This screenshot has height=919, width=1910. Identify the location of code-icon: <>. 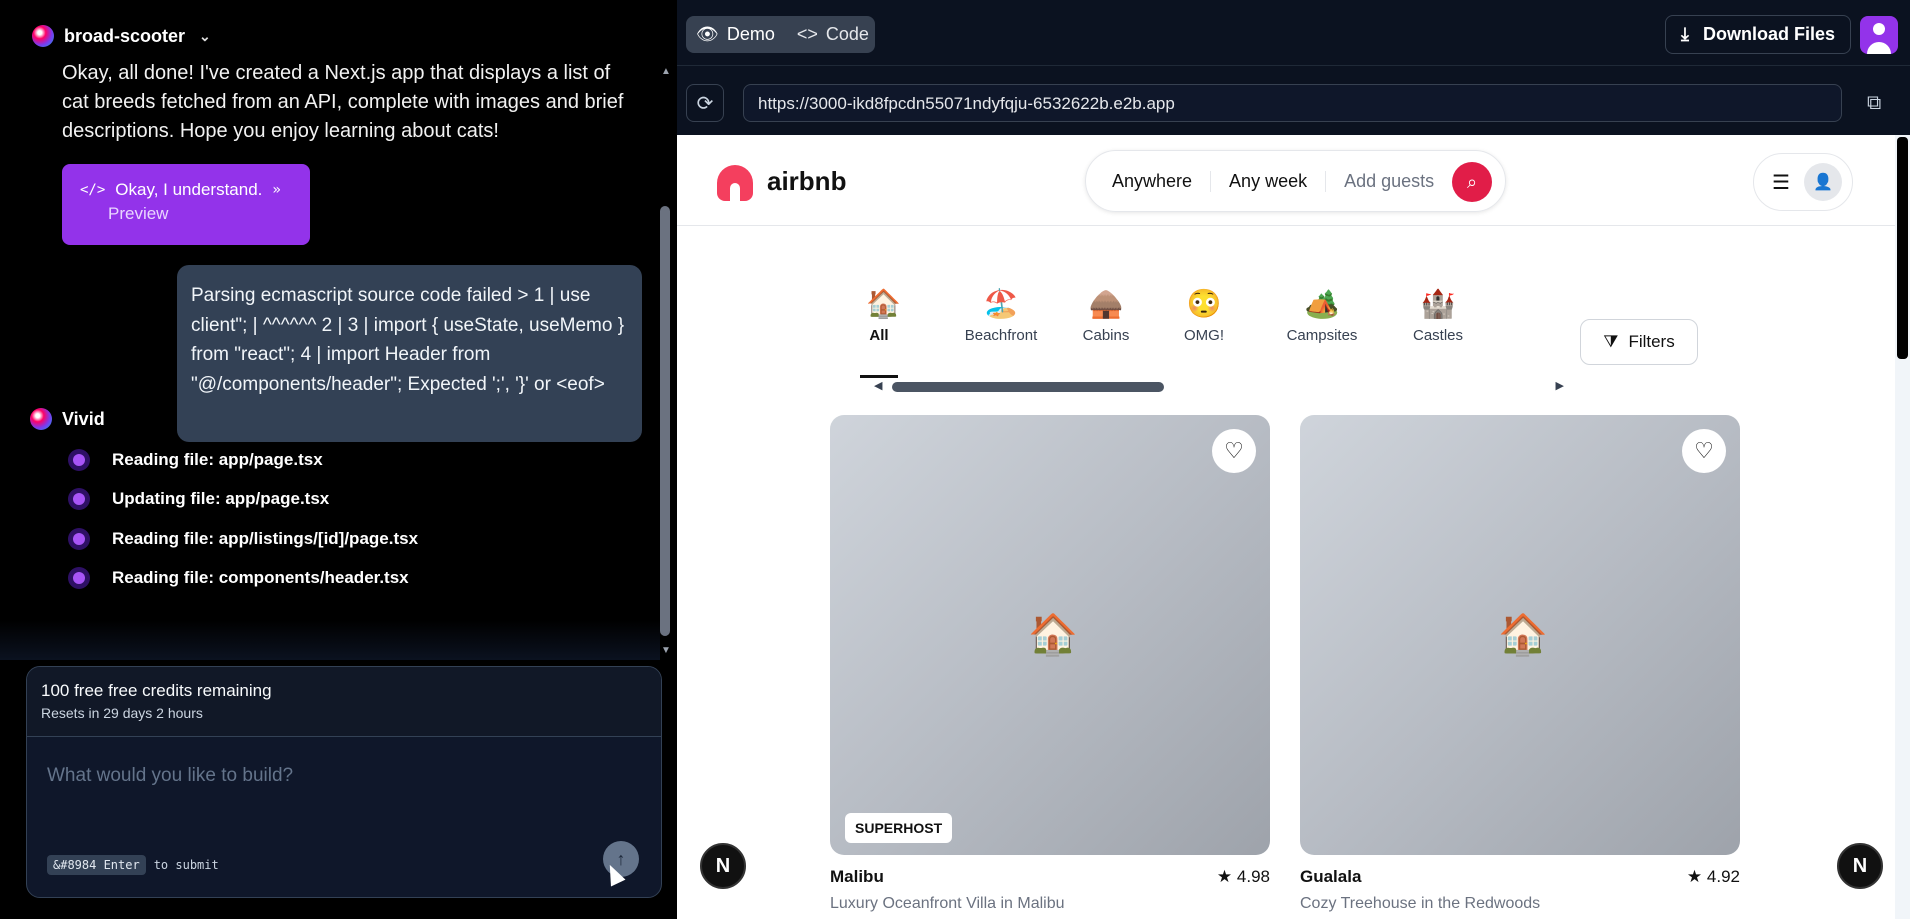
(807, 34).